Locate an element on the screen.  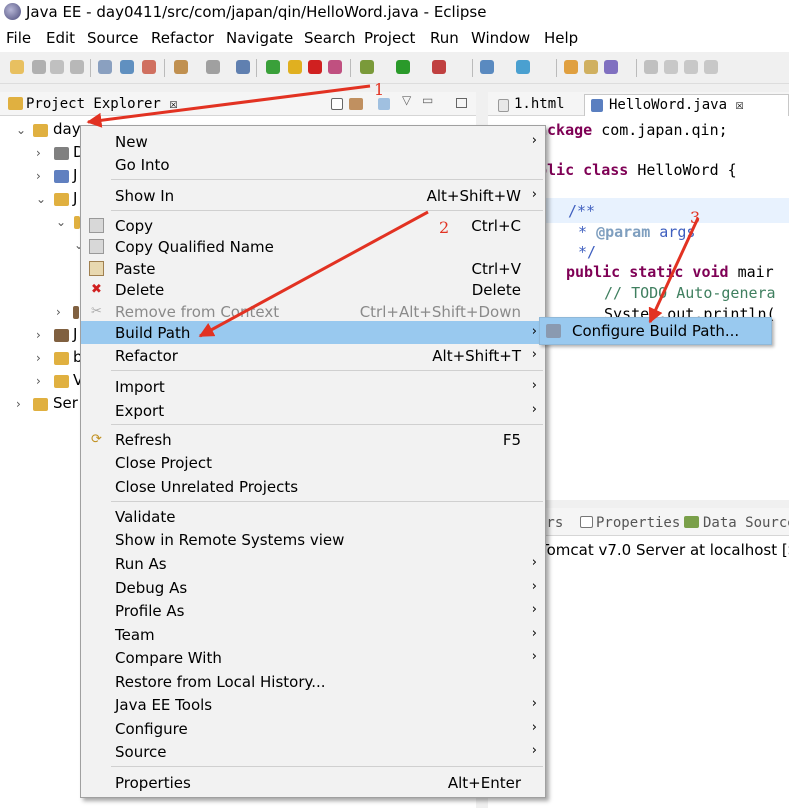
menu-item-show-in-remote-systems: Show in Remote Systems view is located at coordinates (313, 539).